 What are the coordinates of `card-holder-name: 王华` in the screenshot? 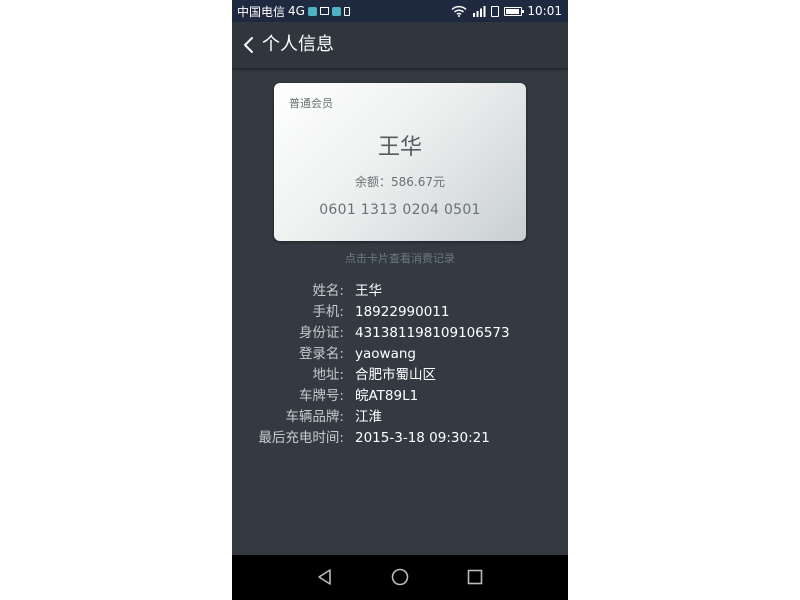 It's located at (399, 147).